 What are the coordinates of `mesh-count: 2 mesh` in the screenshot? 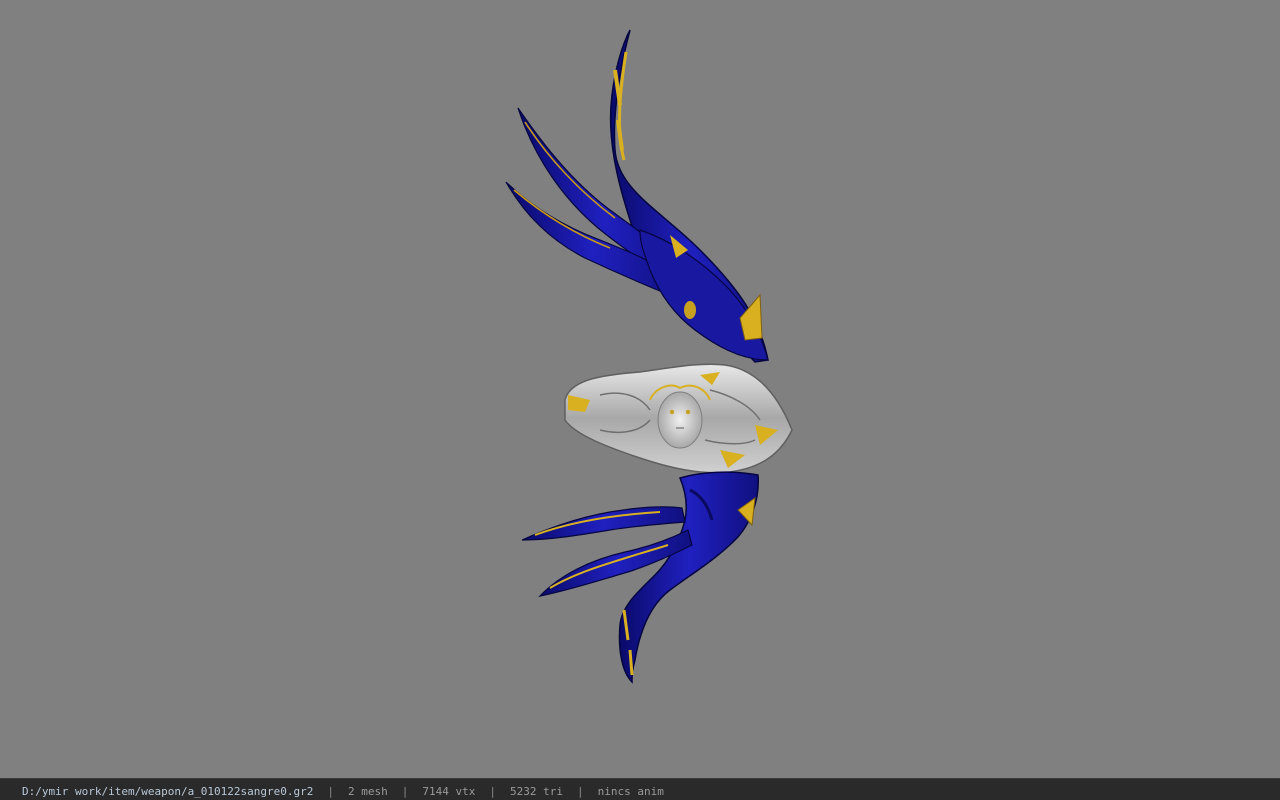 It's located at (368, 791).